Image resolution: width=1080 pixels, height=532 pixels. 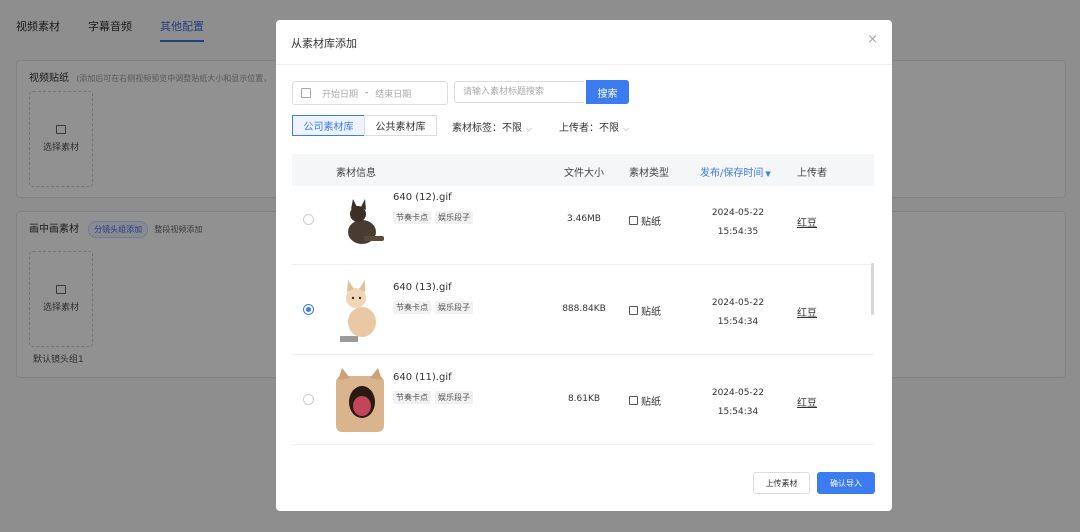 I want to click on table-header: 素材信息 文件大小 素材类型 发布/保存时间 ▼ 上传者, so click(x=583, y=170).